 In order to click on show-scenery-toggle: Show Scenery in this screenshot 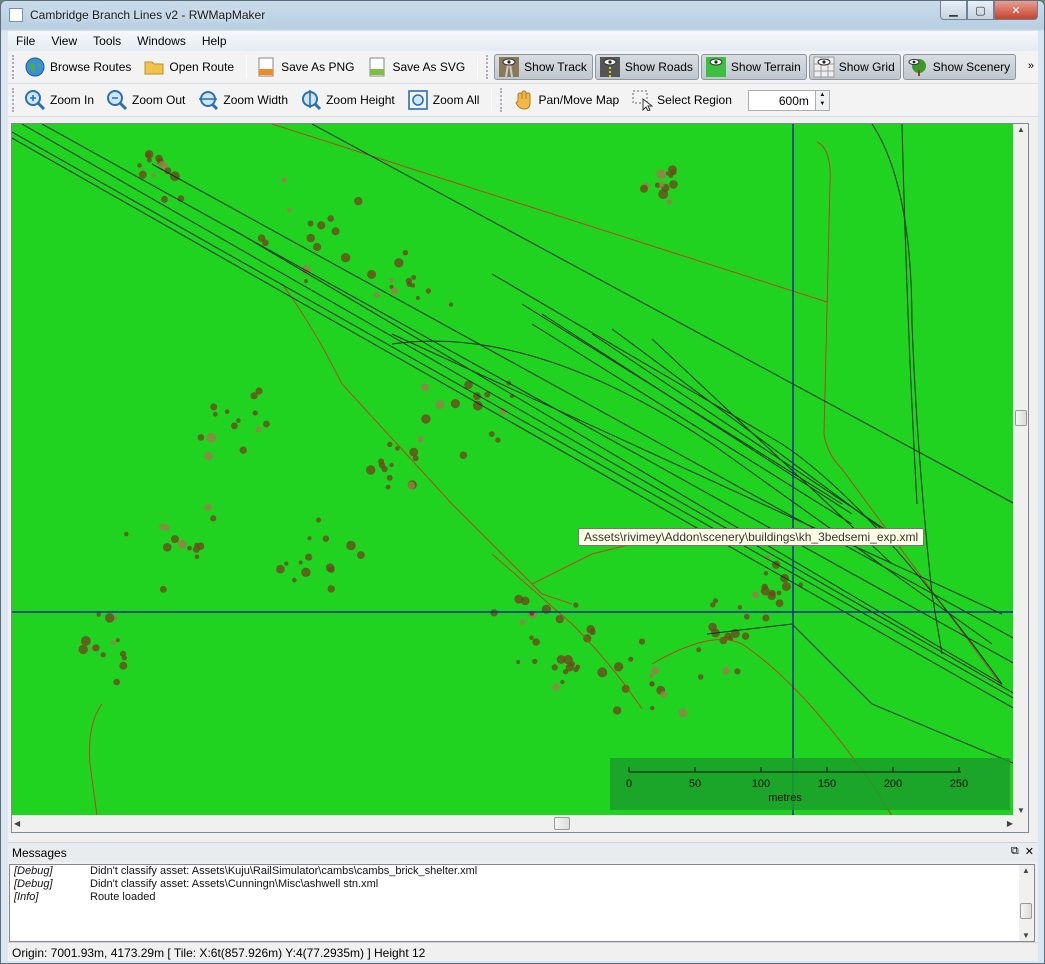, I will do `click(959, 67)`.